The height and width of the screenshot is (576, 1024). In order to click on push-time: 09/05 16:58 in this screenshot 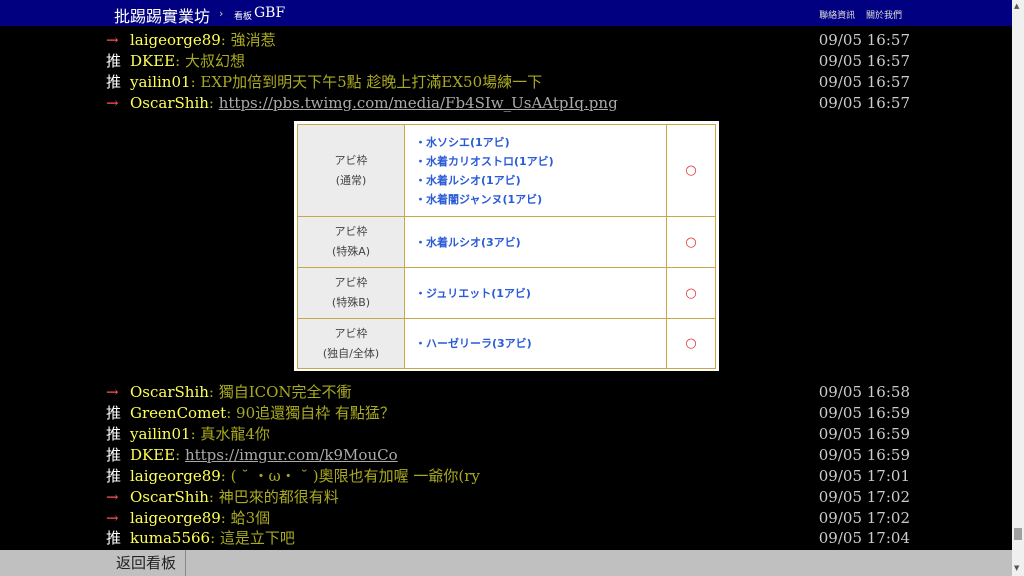, I will do `click(864, 392)`.